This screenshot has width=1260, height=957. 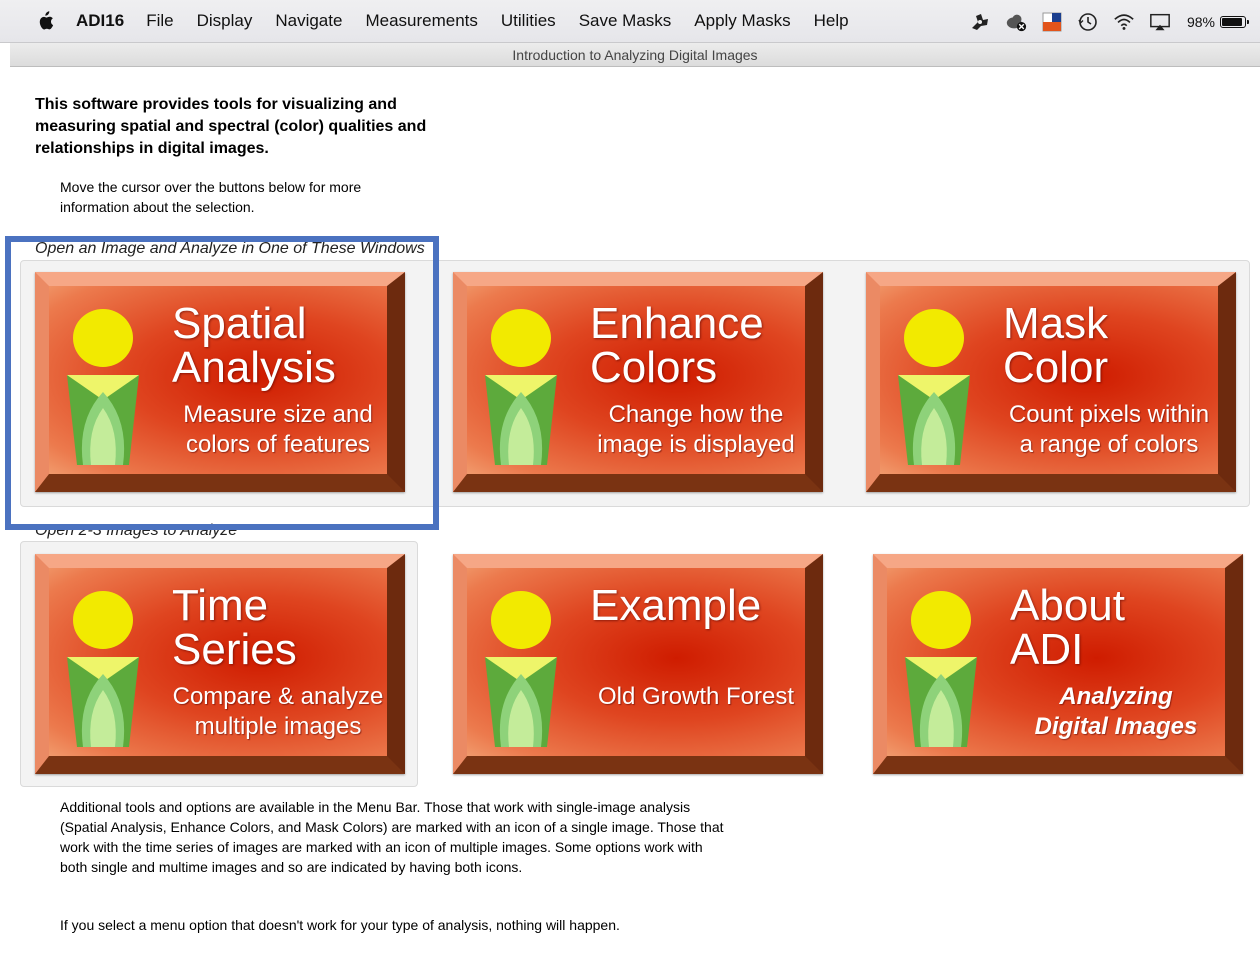 I want to click on time-series-subtitle-line1: Compare & analyze, so click(x=278, y=696).